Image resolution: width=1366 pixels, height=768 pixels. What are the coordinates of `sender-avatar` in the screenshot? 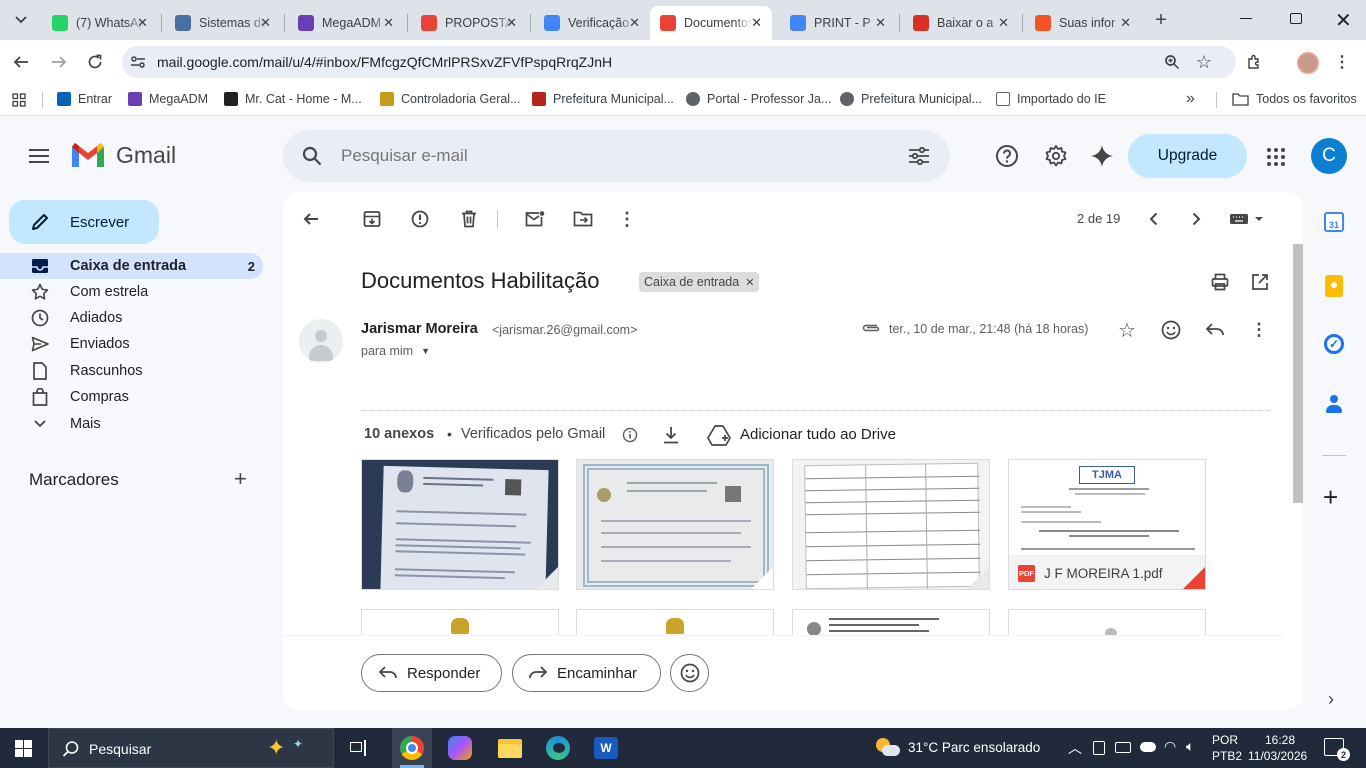 It's located at (321, 341).